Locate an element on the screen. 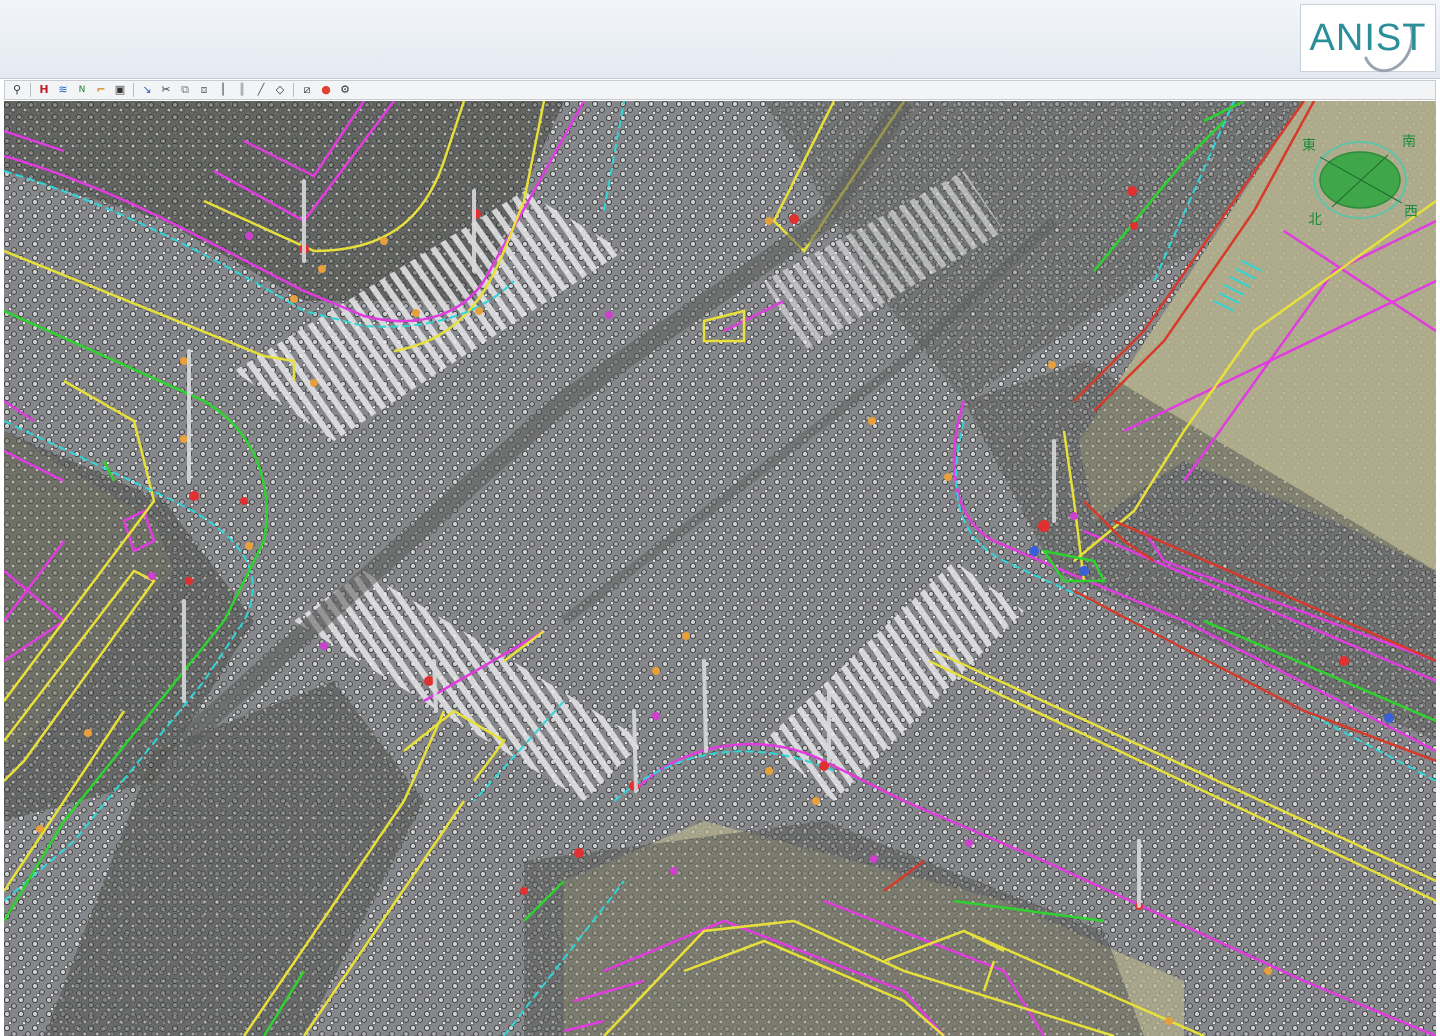 Image resolution: width=1440 pixels, height=1036 pixels. nyh-icon: N is located at coordinates (82, 90).